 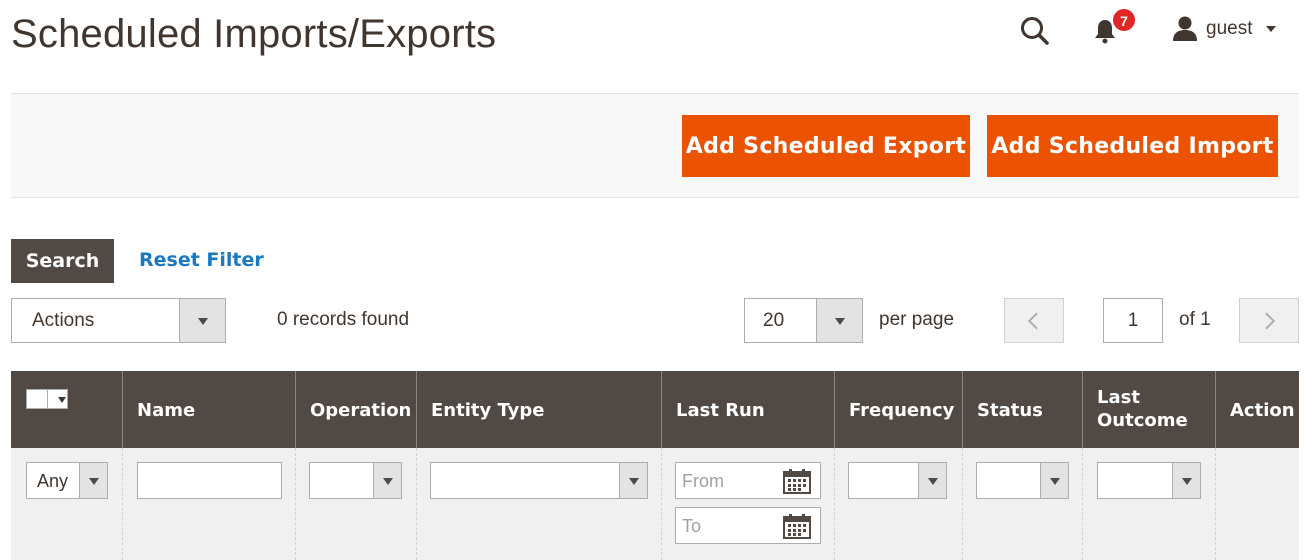 I want to click on chevron-left-icon, so click(x=1036, y=320).